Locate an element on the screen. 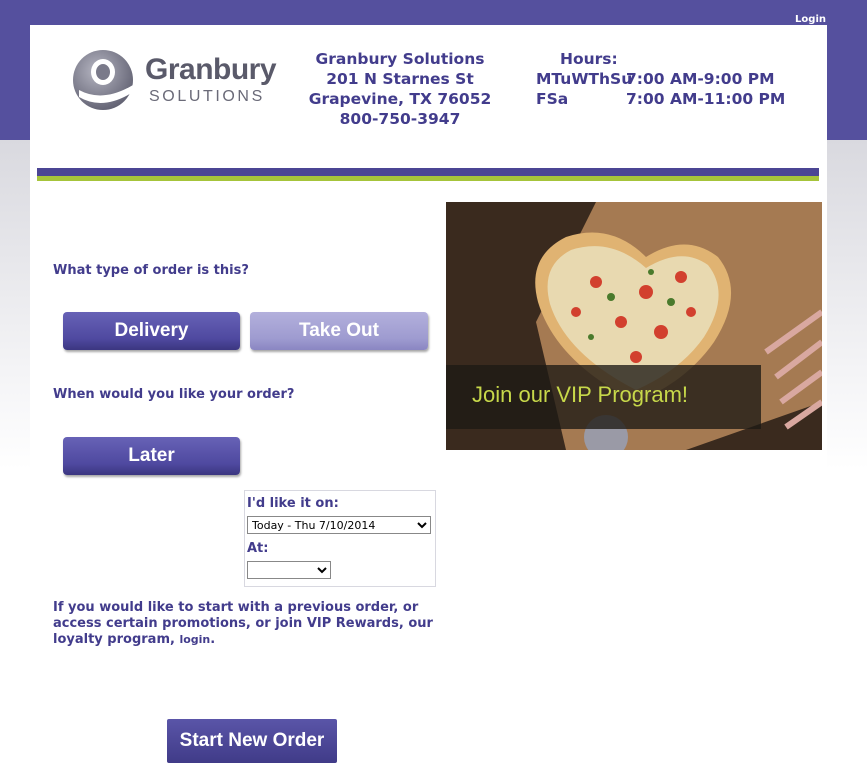  brand-logo: Granbury SOLUTIONS is located at coordinates (172, 80).